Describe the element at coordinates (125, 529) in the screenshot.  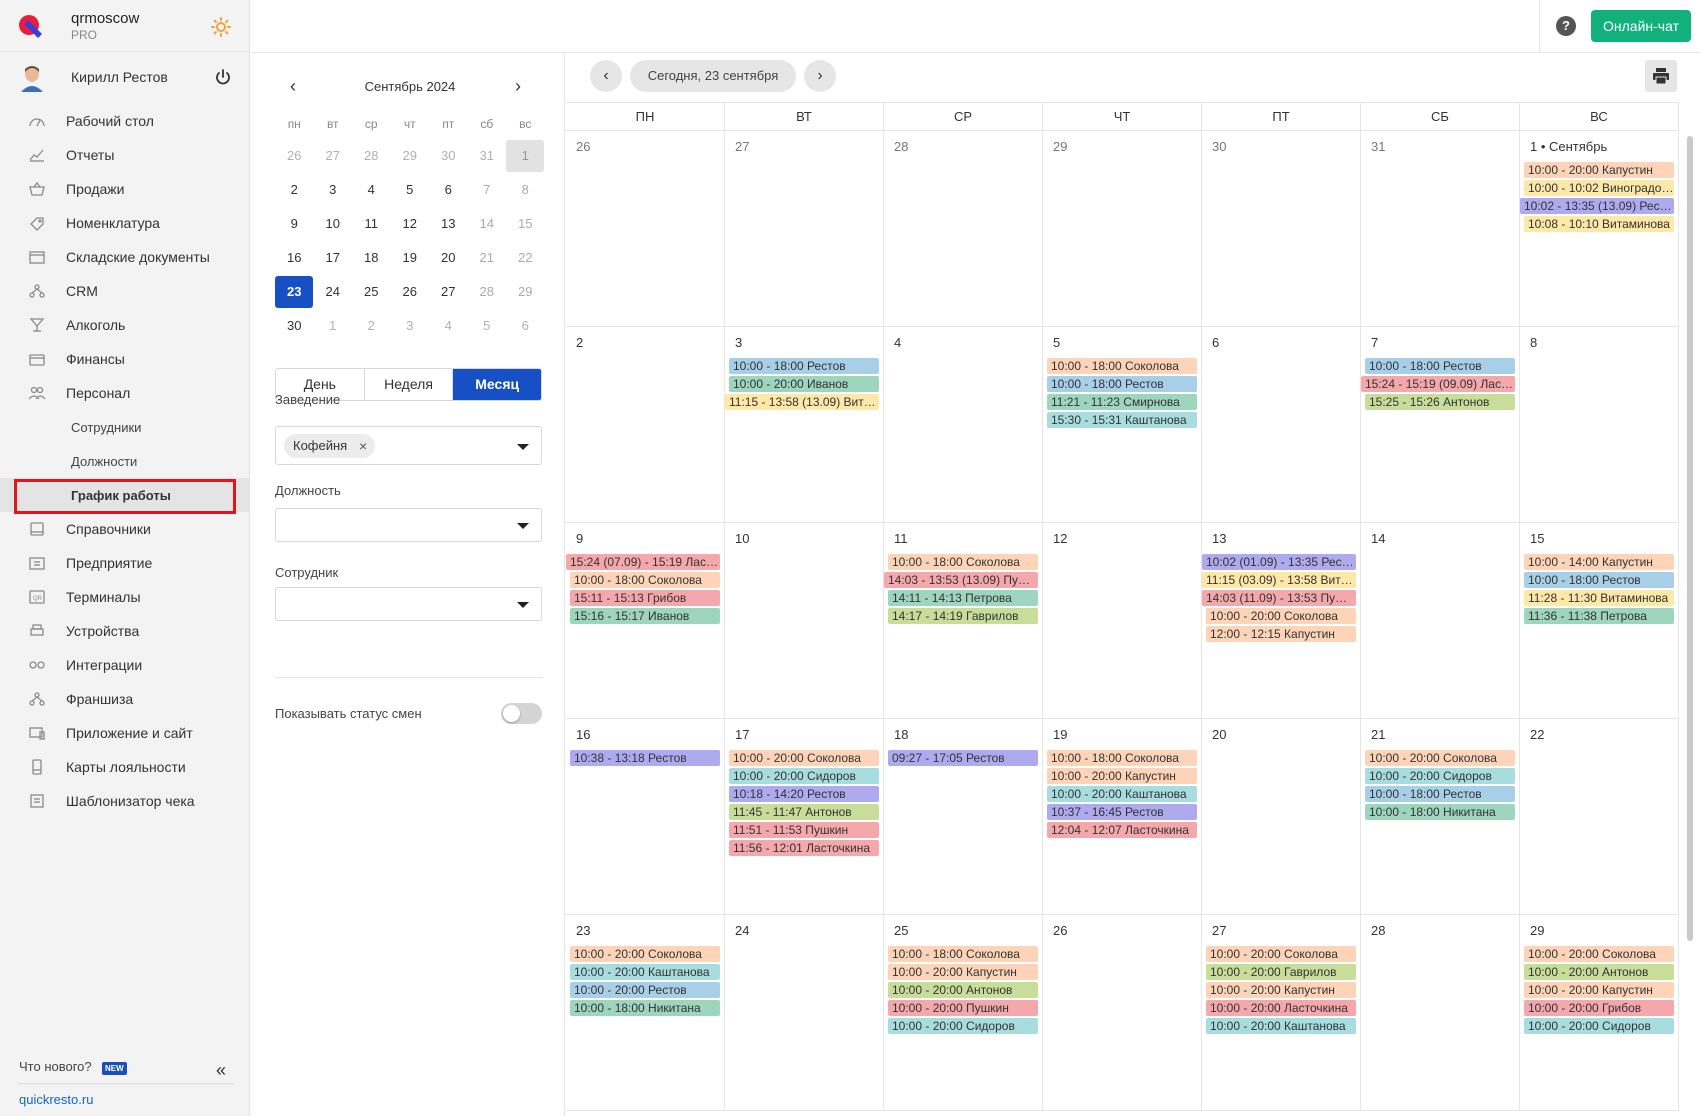
I see `sidebar-item-reference: Справочники` at that location.